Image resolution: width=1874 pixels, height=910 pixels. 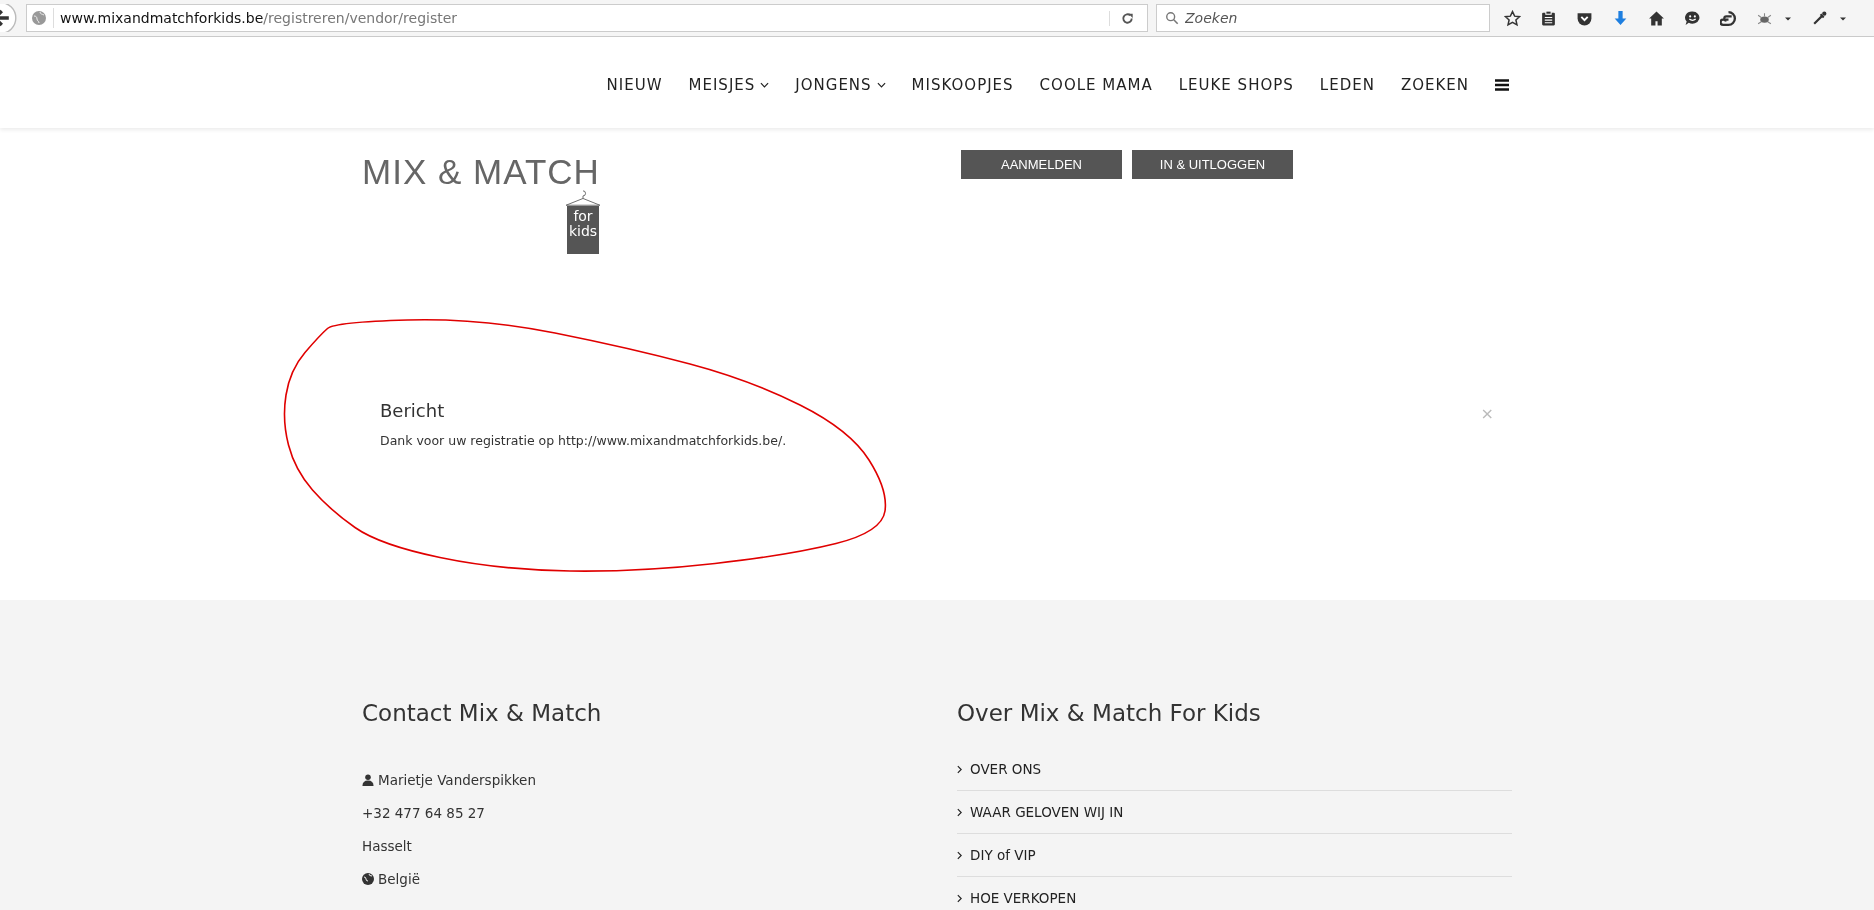 What do you see at coordinates (1656, 18) in the screenshot?
I see `home-icon` at bounding box center [1656, 18].